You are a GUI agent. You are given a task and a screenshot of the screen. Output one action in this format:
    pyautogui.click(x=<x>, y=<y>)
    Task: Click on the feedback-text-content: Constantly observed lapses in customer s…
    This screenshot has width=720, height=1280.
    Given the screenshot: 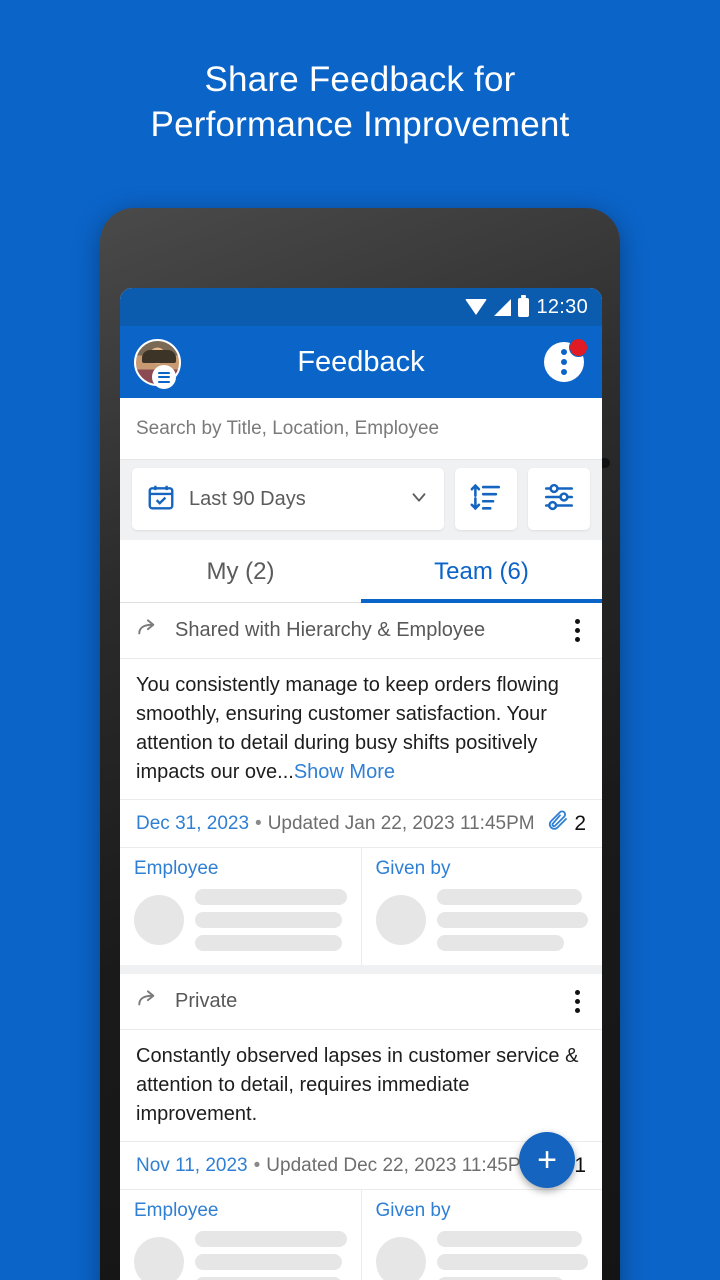 What is the action you would take?
    pyautogui.click(x=357, y=1085)
    